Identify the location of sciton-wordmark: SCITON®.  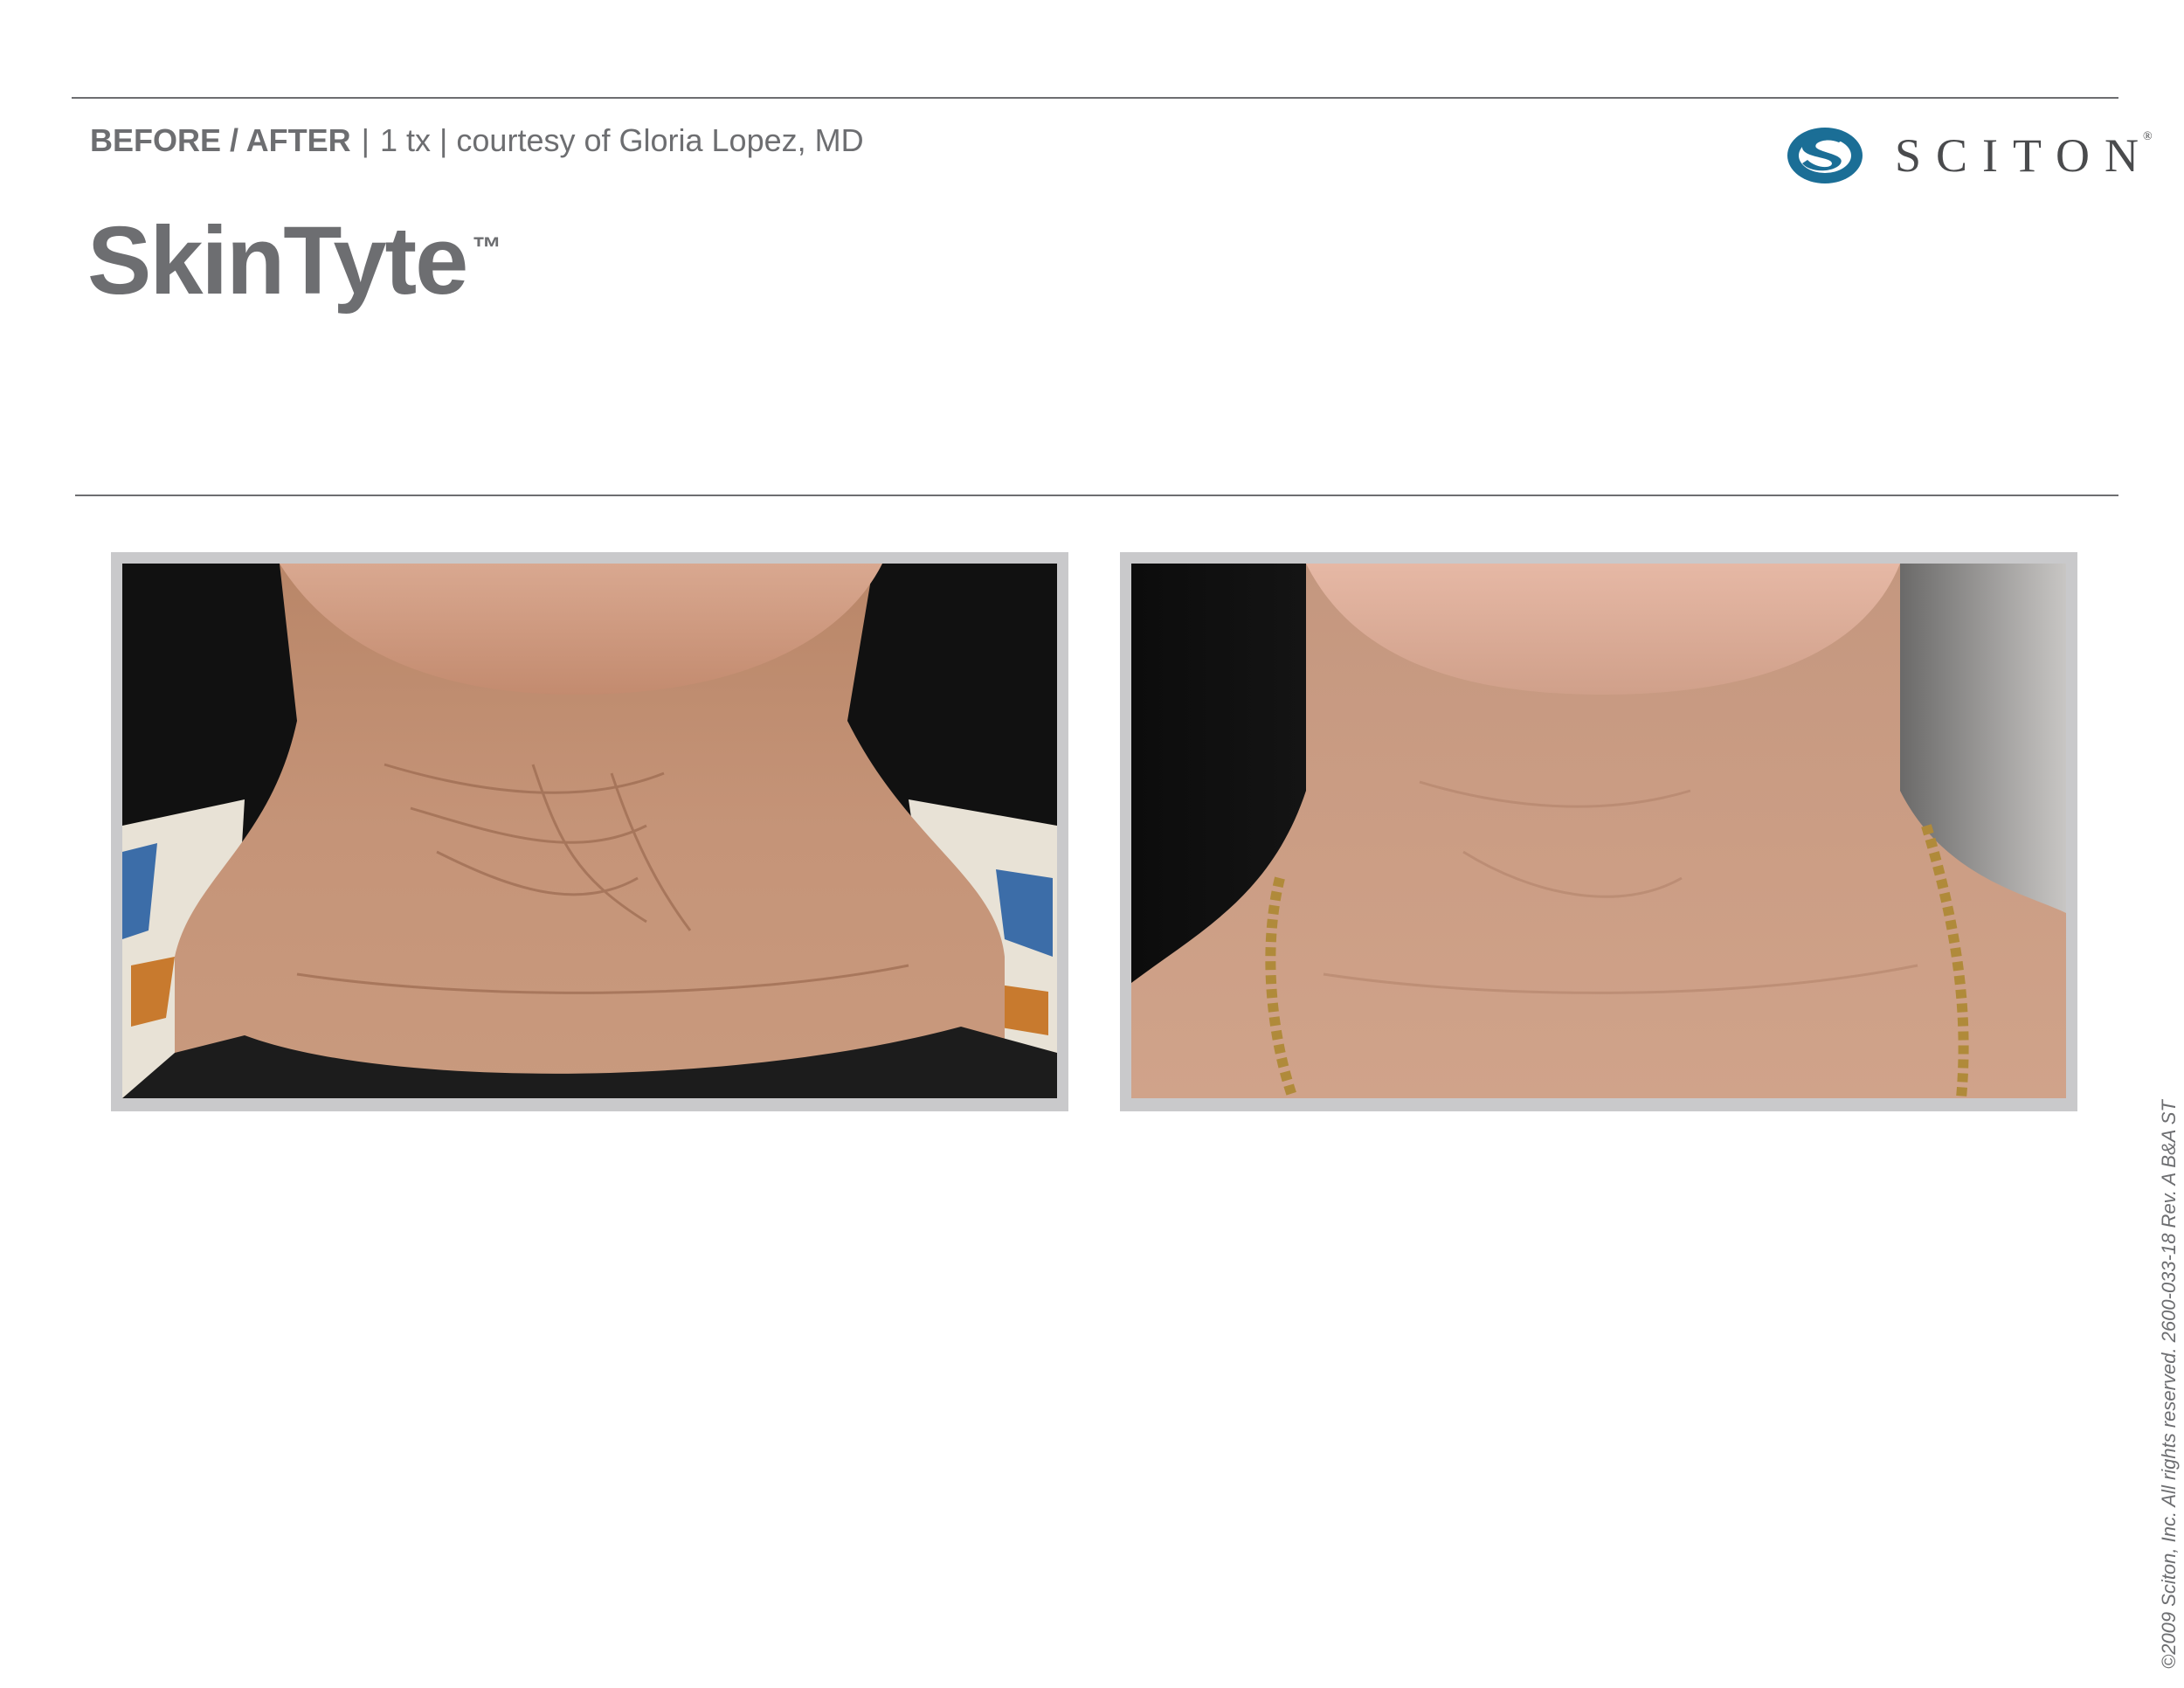
(2024, 155).